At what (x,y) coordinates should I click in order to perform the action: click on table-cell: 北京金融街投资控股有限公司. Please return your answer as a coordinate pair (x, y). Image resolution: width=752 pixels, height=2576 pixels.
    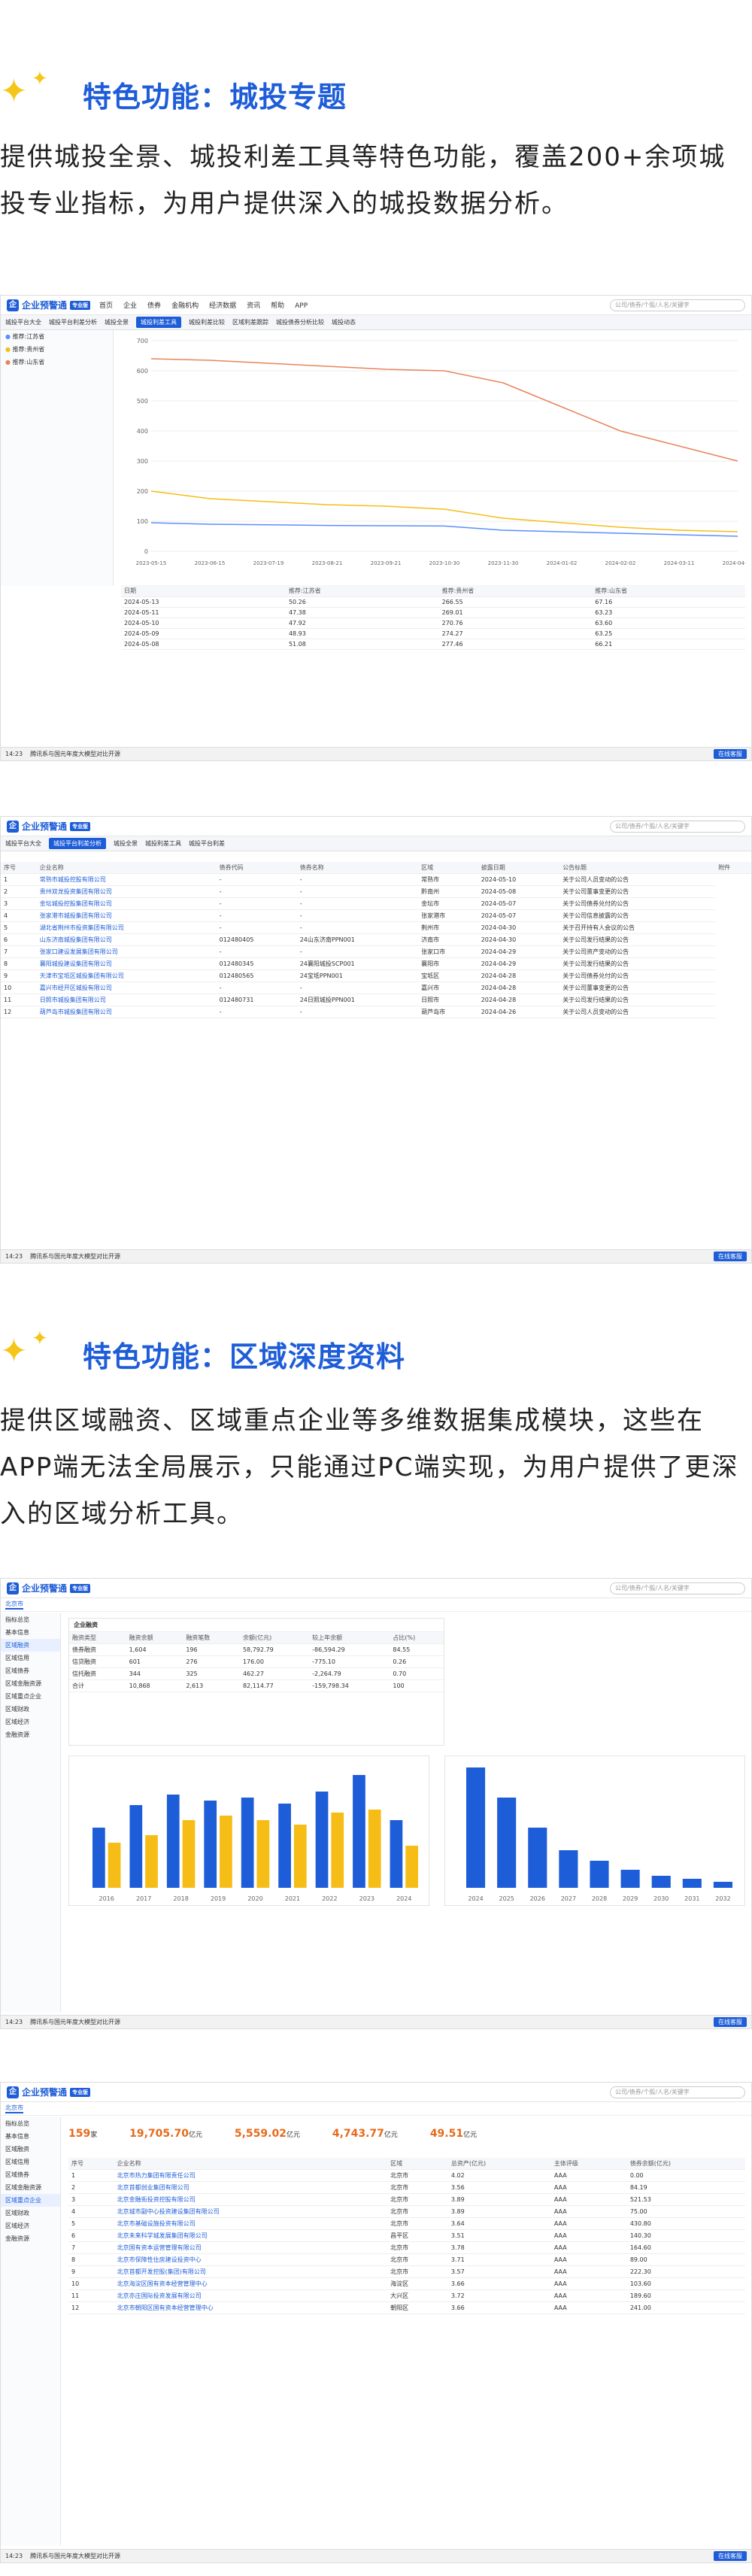
    Looking at the image, I should click on (251, 2199).